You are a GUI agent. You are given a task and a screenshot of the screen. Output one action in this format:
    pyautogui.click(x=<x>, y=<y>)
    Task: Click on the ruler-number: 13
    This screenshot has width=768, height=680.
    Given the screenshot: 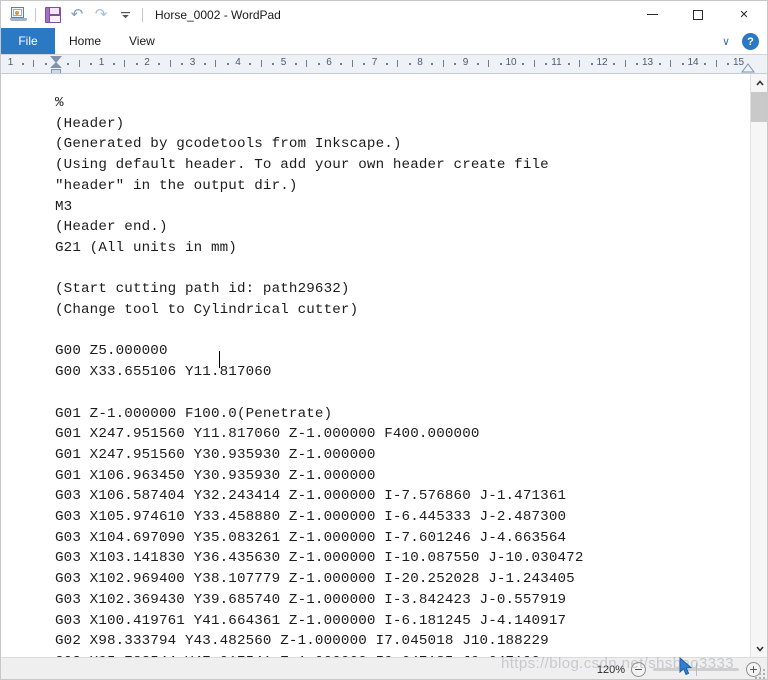 What is the action you would take?
    pyautogui.click(x=647, y=62)
    